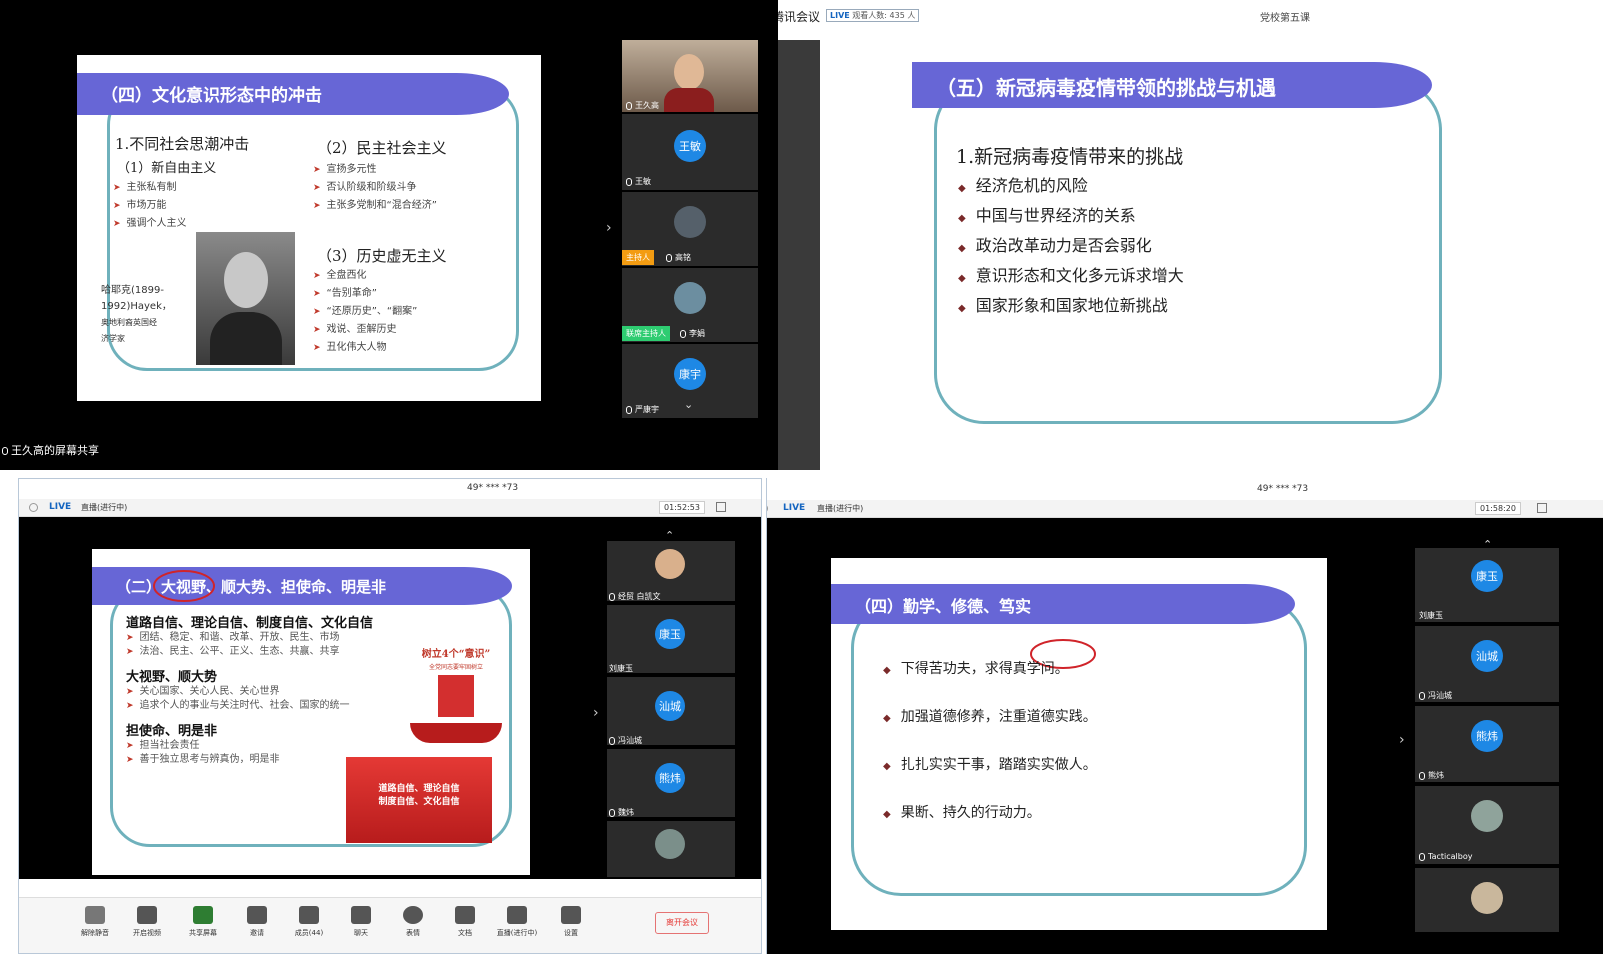 This screenshot has height=954, width=1603. What do you see at coordinates (345, 293) in the screenshot?
I see `list-item: ➤ “告别革命”` at bounding box center [345, 293].